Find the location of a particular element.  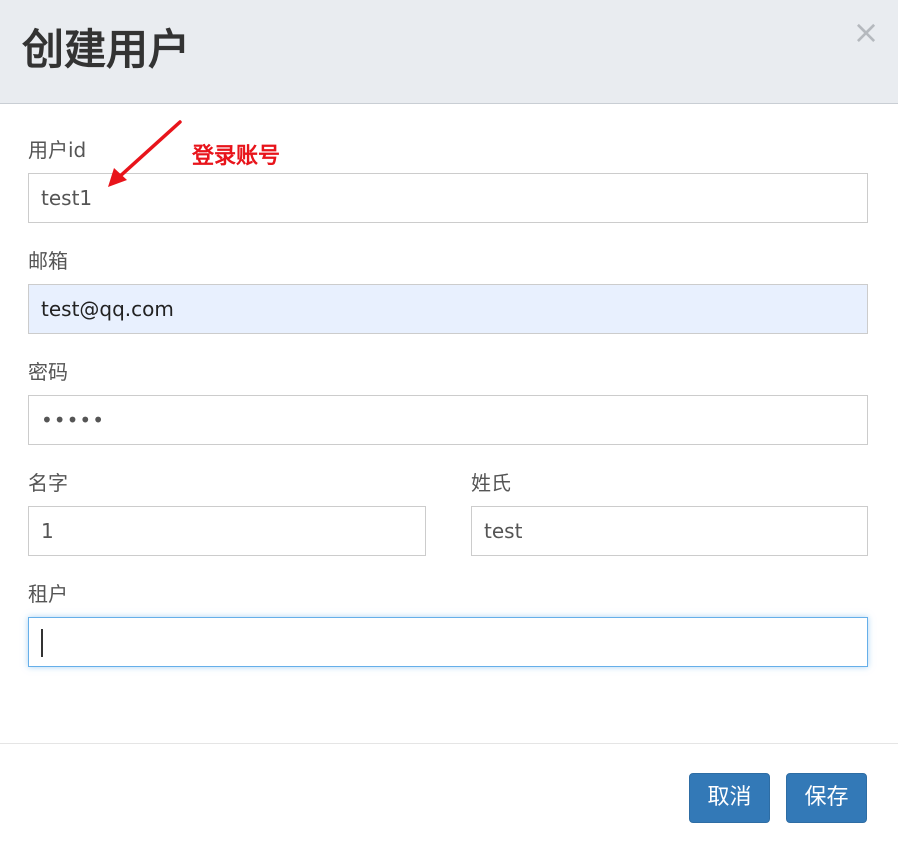

user-id-label: 用户id is located at coordinates (57, 150).